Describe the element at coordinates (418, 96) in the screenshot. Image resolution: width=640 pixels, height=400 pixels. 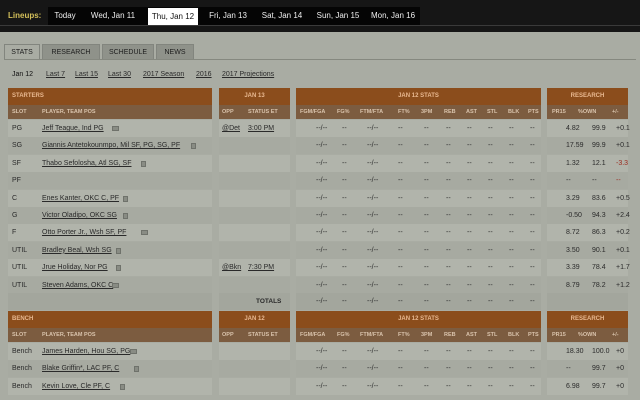
I see `header-label: JAN 12 STATS` at that location.